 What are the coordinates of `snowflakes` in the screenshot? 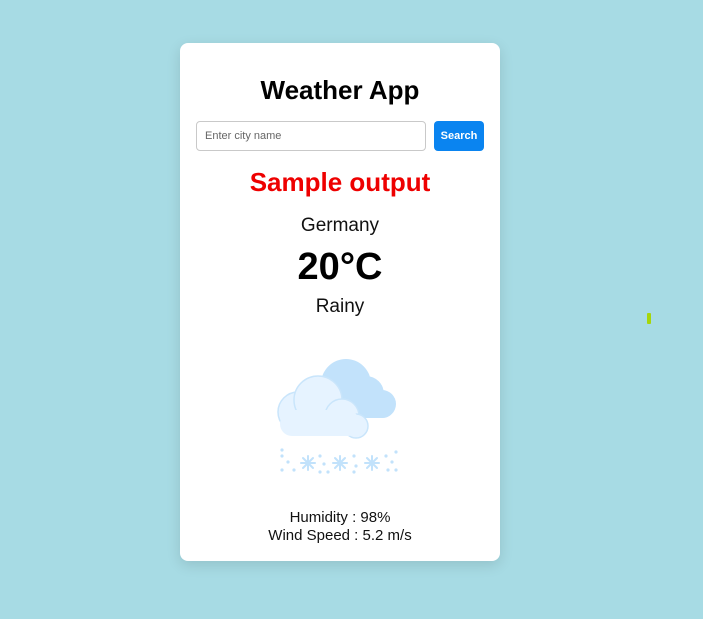 It's located at (340, 463).